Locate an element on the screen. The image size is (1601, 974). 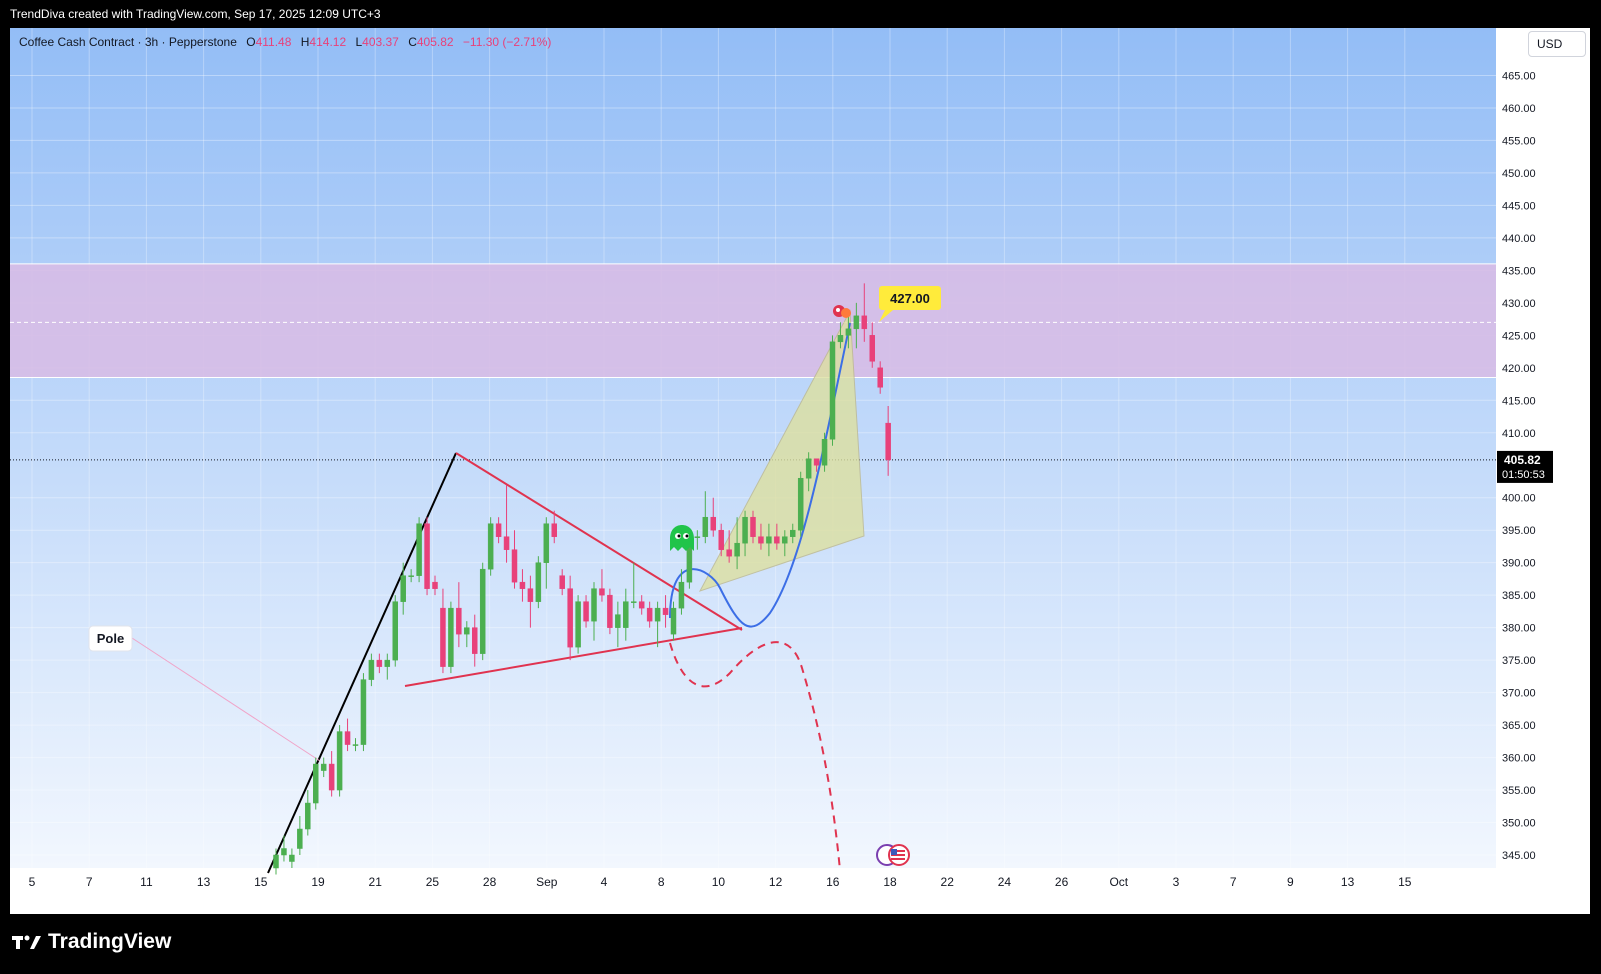
price-tick-label: 415.00 is located at coordinates (1519, 401).